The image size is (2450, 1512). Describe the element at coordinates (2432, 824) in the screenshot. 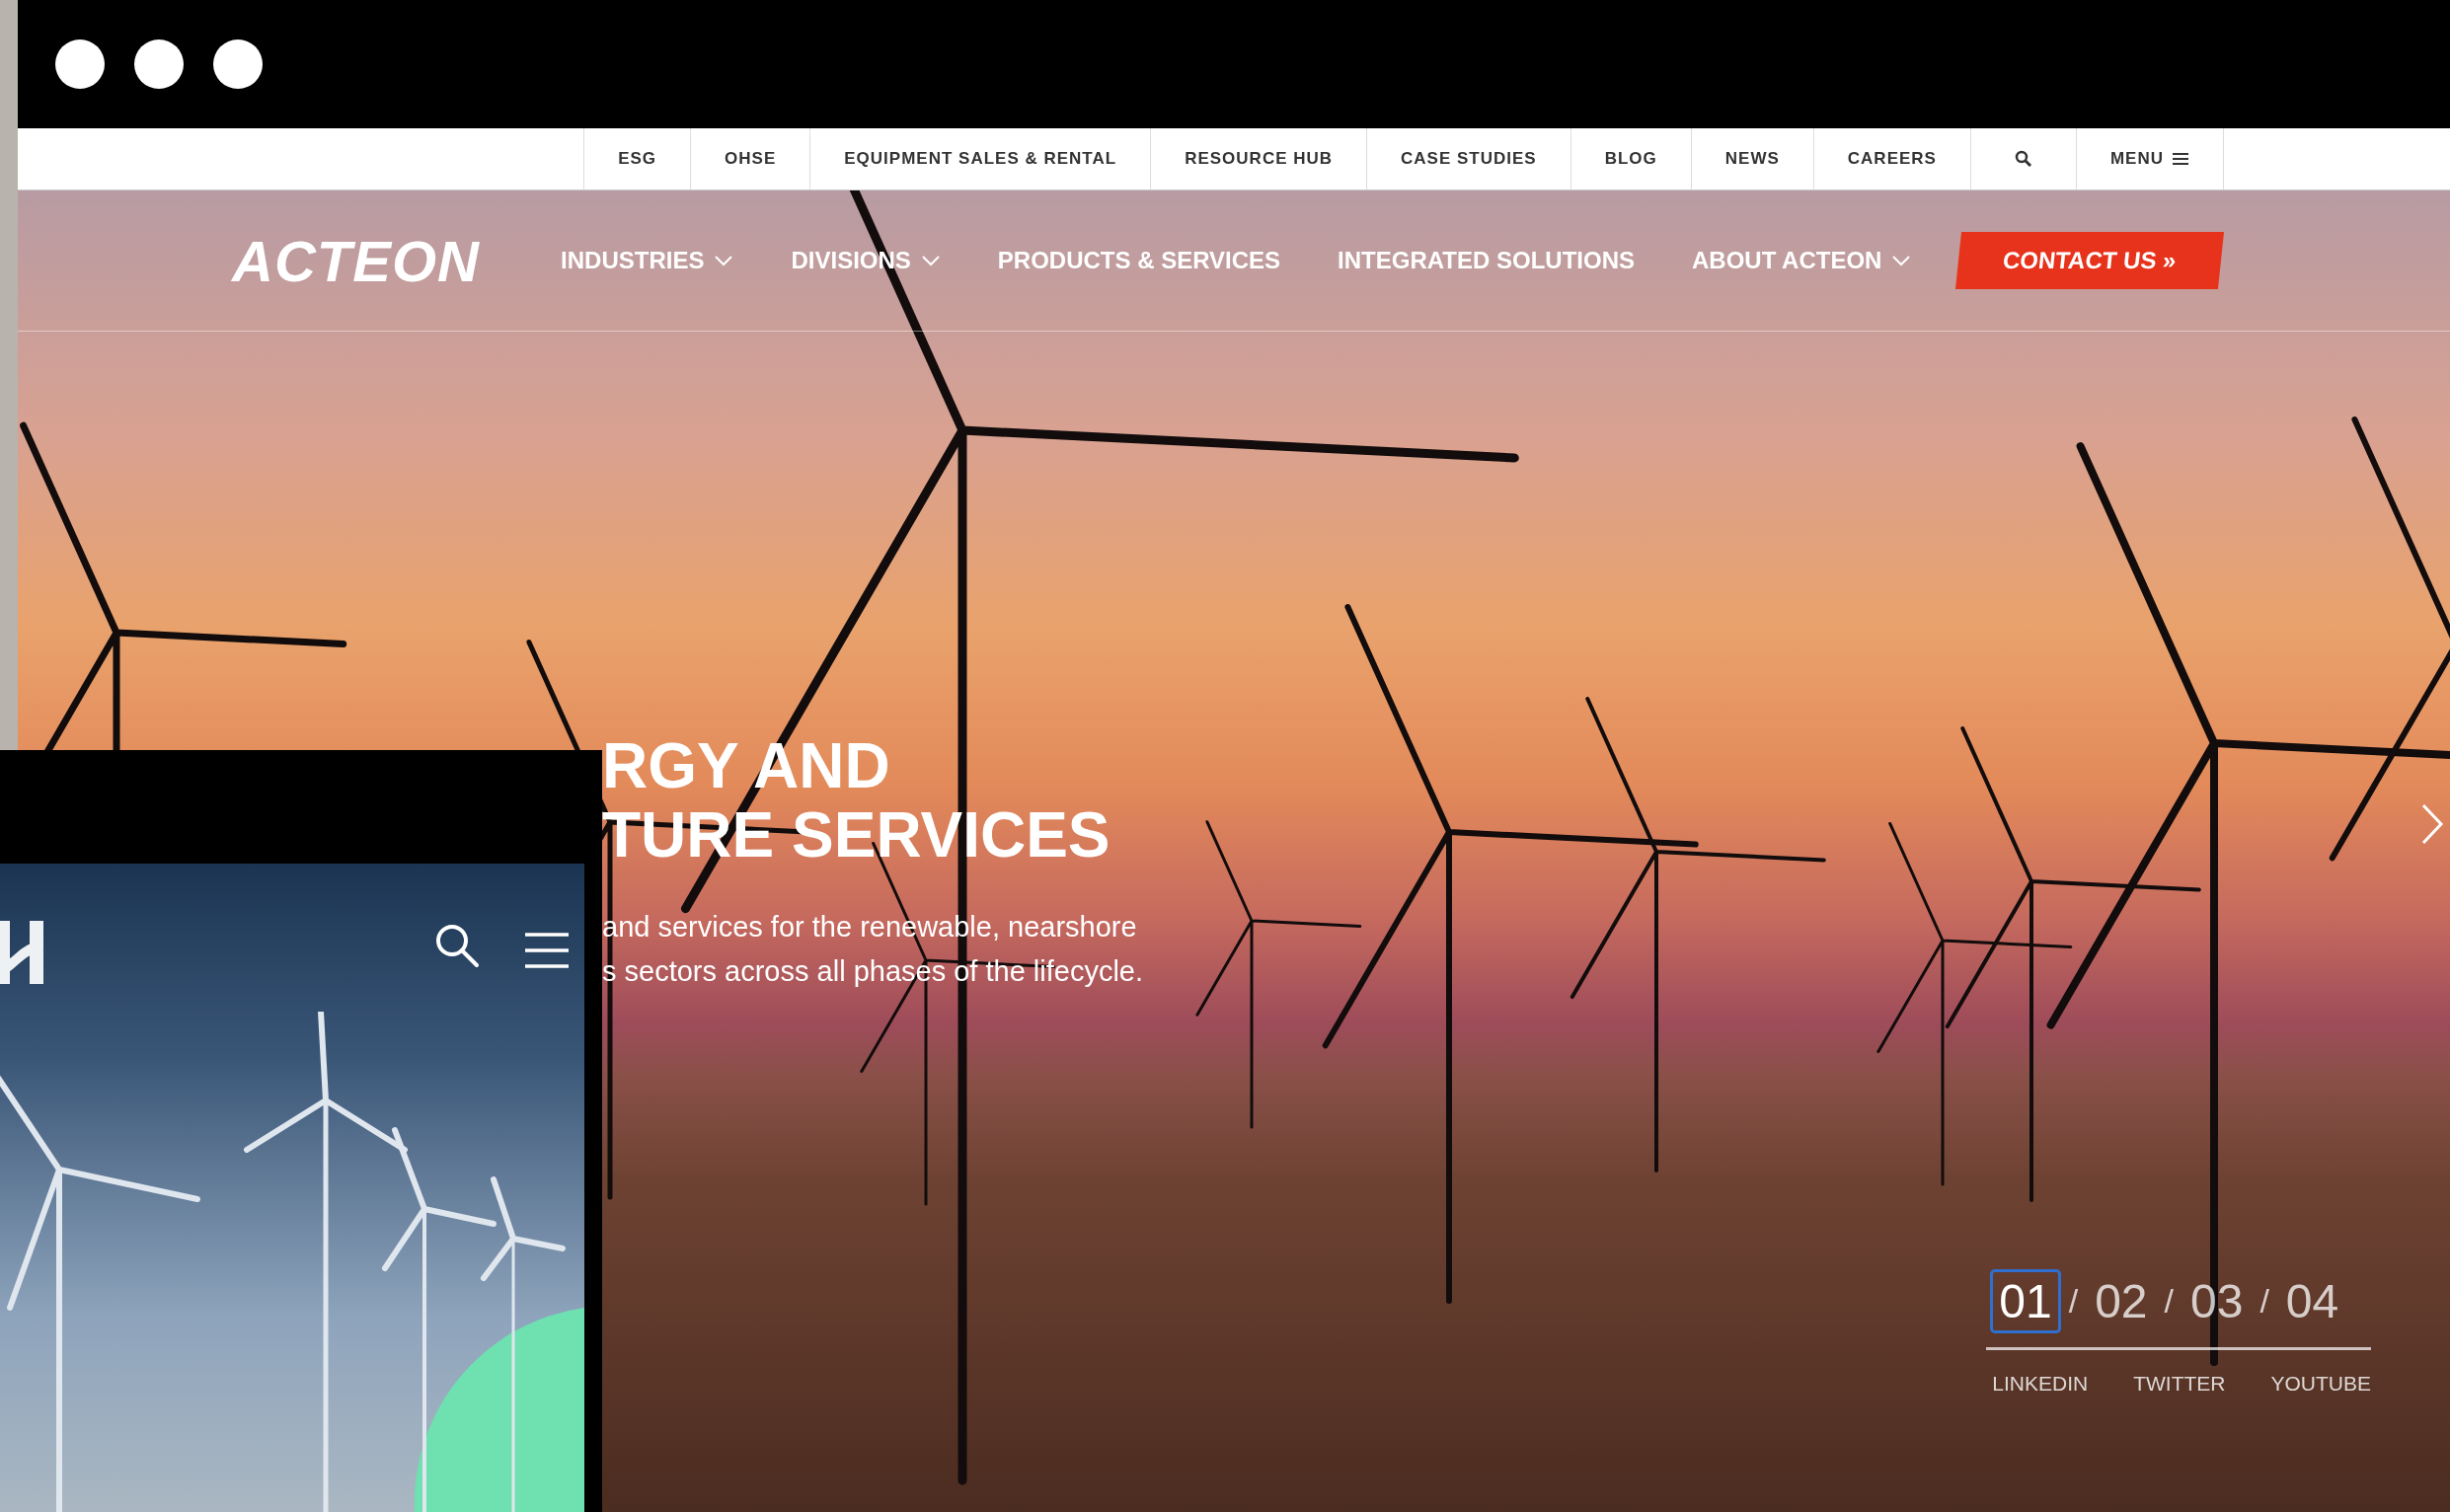

I see `chevron-right-icon` at that location.